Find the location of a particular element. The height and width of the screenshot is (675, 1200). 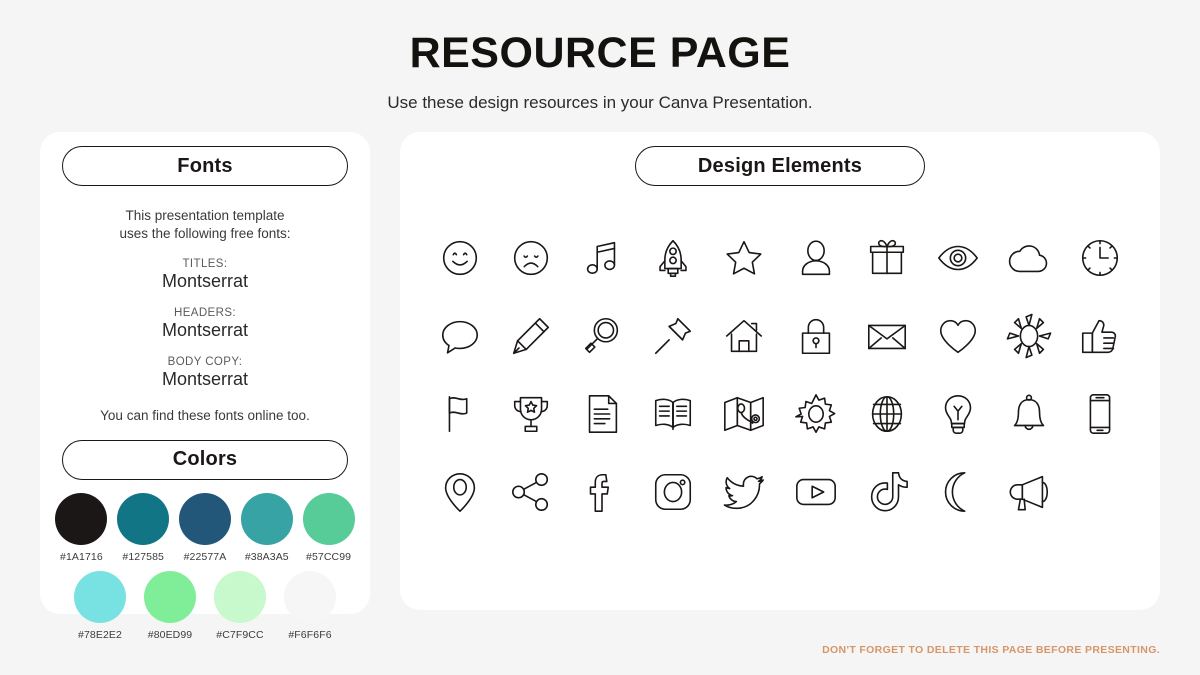

fonts-intro-line1: This presentation template is located at coordinates (205, 216).